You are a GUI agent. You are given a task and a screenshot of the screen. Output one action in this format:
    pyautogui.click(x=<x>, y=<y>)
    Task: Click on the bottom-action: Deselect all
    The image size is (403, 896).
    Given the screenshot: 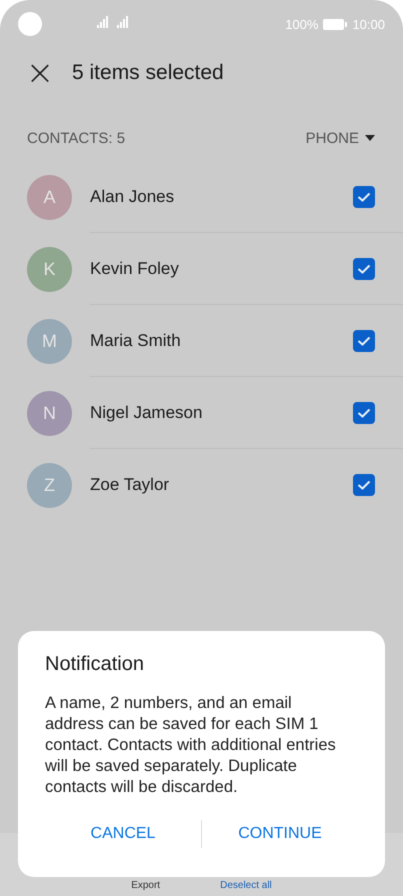 What is the action you would take?
    pyautogui.click(x=246, y=885)
    